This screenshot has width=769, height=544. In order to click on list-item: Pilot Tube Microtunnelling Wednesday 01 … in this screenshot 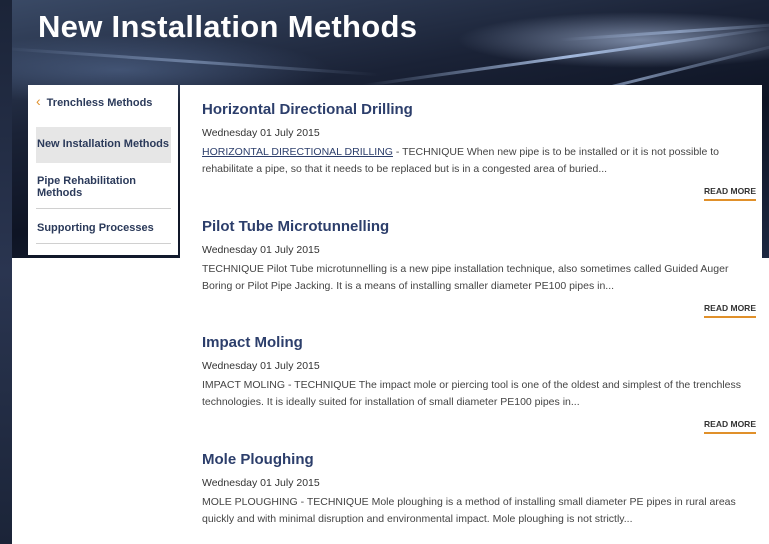, I will do `click(474, 256)`.